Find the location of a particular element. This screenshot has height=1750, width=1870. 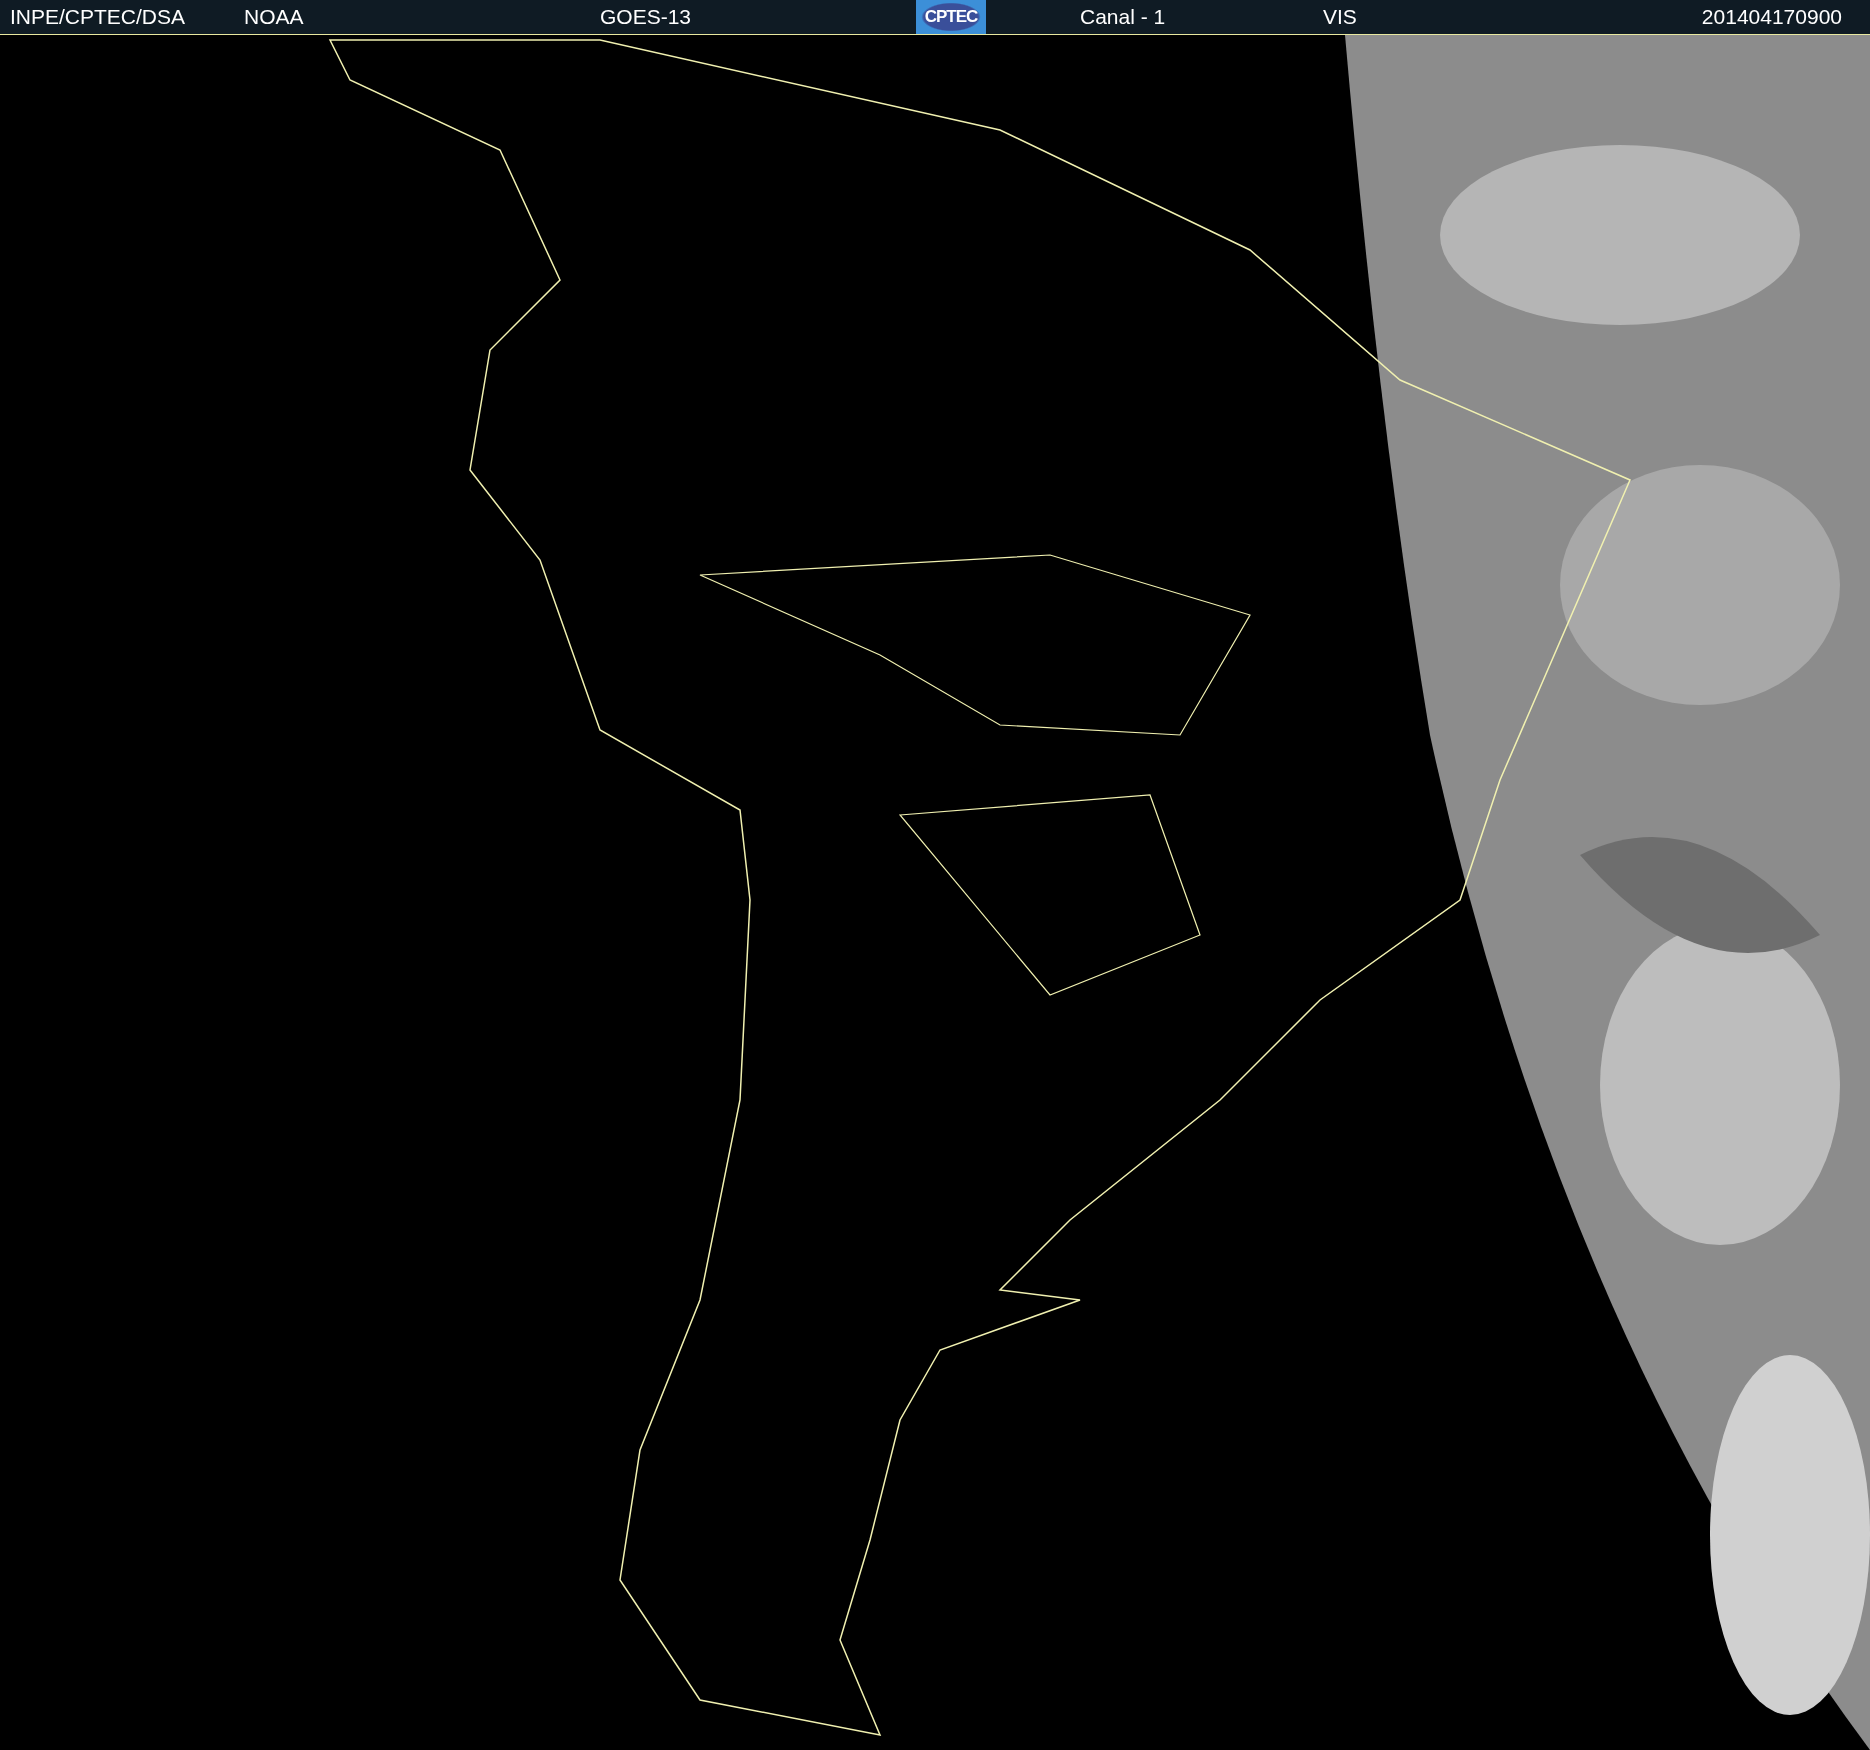

header-label: 201404170900 is located at coordinates (1771, 17).